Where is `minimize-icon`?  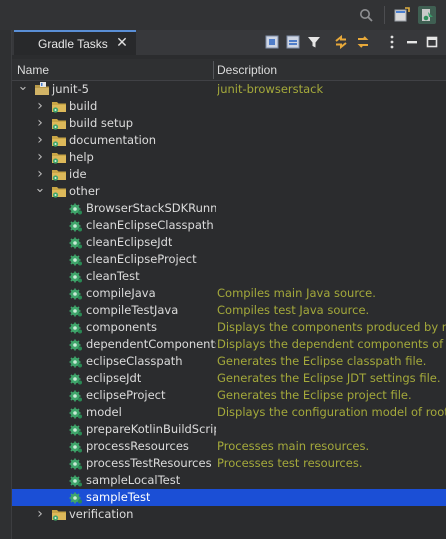 minimize-icon is located at coordinates (412, 42).